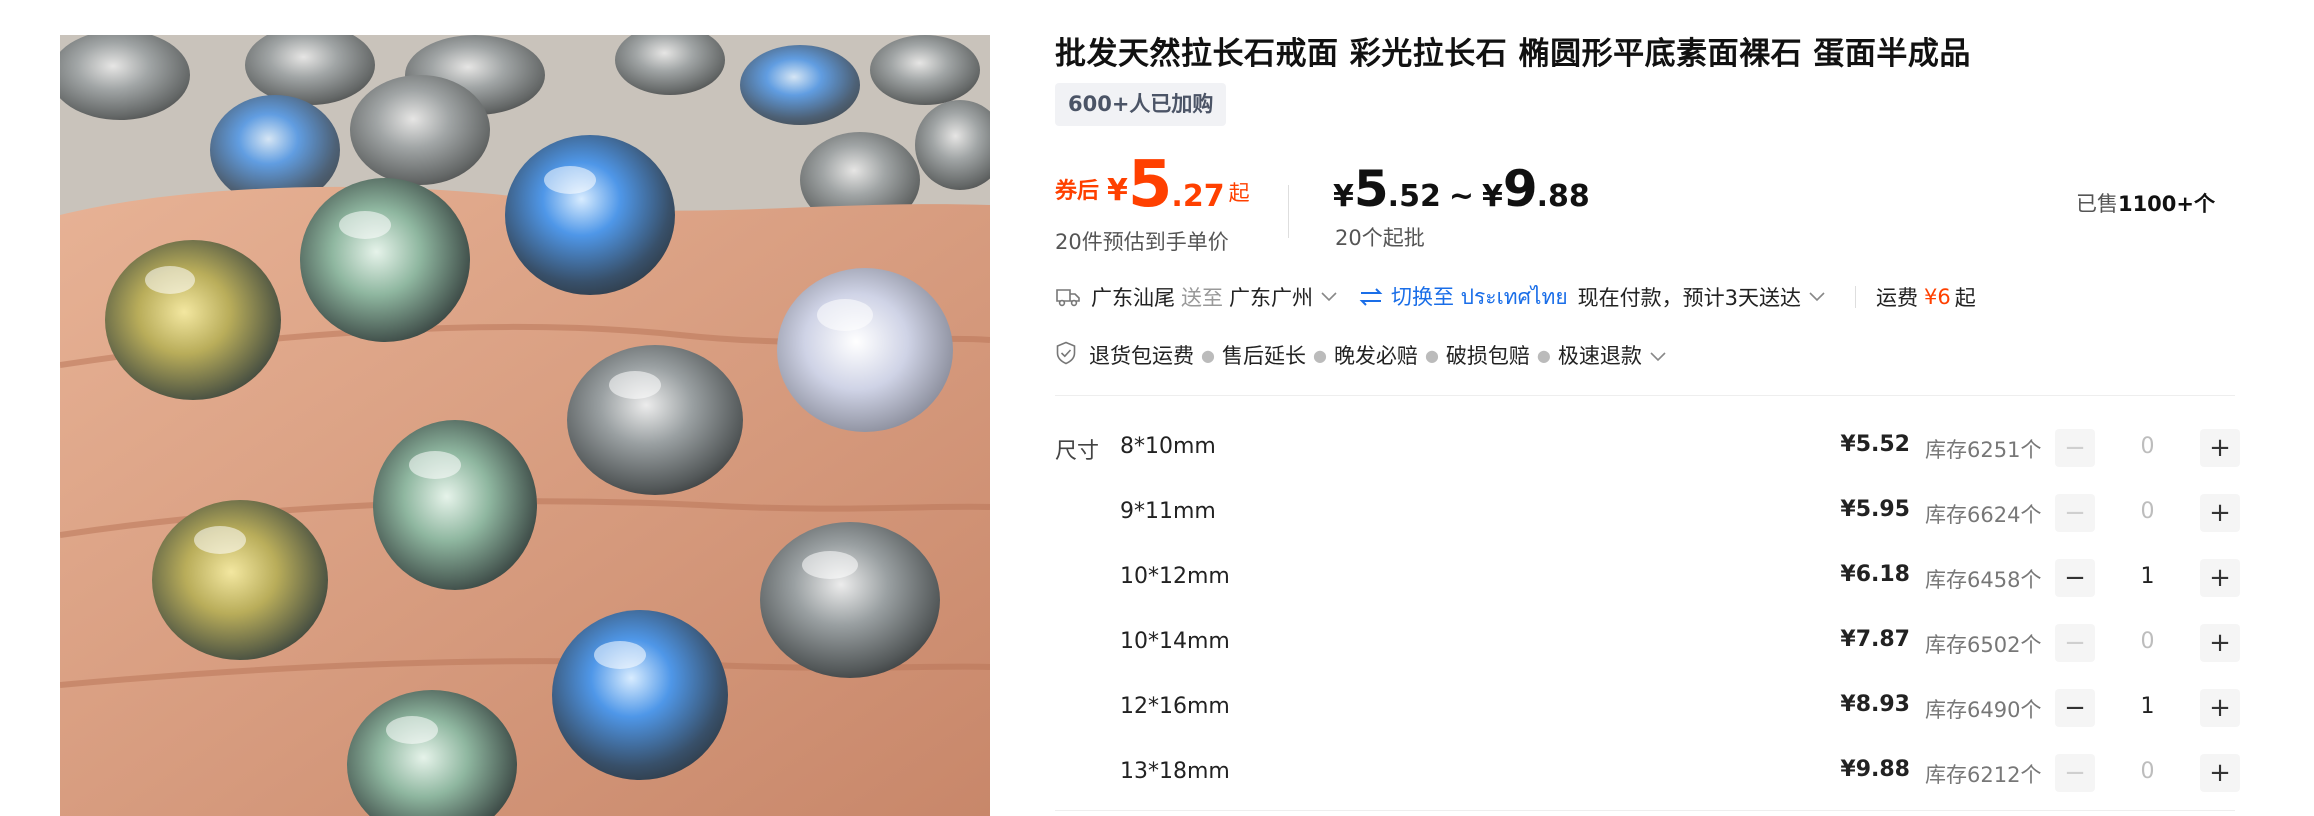 Image resolution: width=2314 pixels, height=816 pixels. Describe the element at coordinates (1897, 298) in the screenshot. I see `shipping-fee-label: 运费` at that location.